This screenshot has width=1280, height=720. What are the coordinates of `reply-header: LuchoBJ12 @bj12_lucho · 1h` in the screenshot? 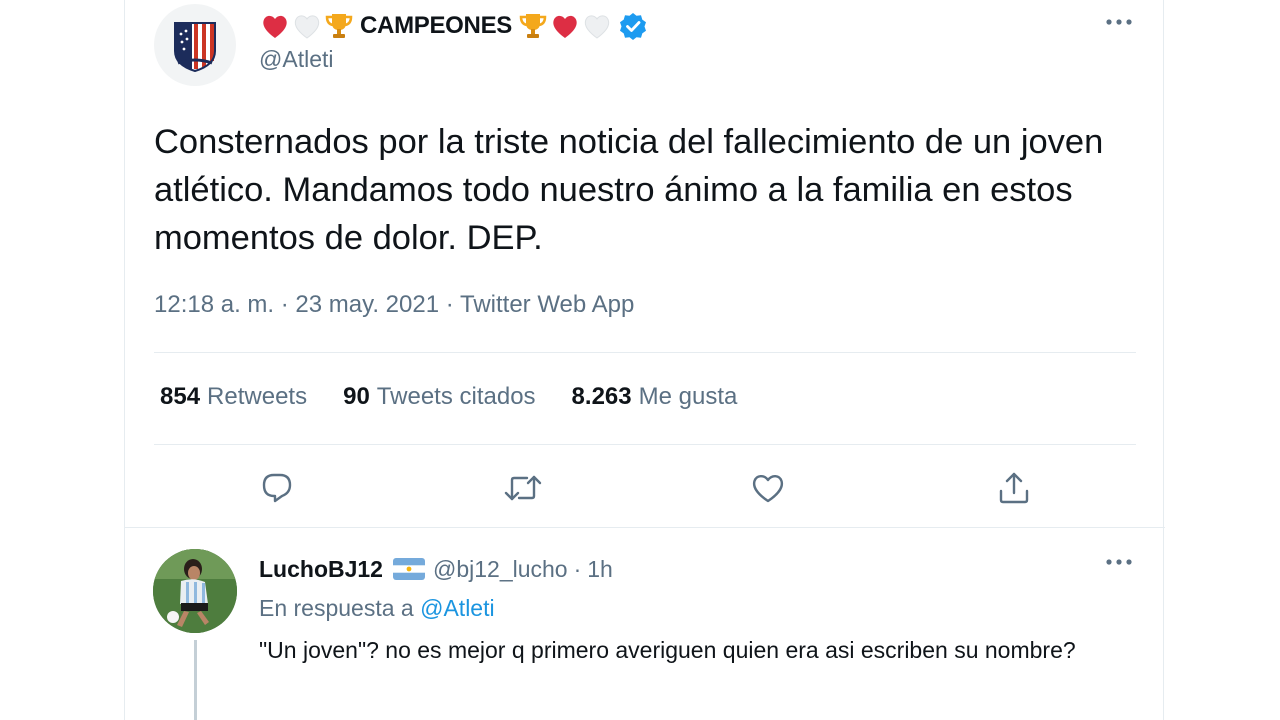 It's located at (436, 569).